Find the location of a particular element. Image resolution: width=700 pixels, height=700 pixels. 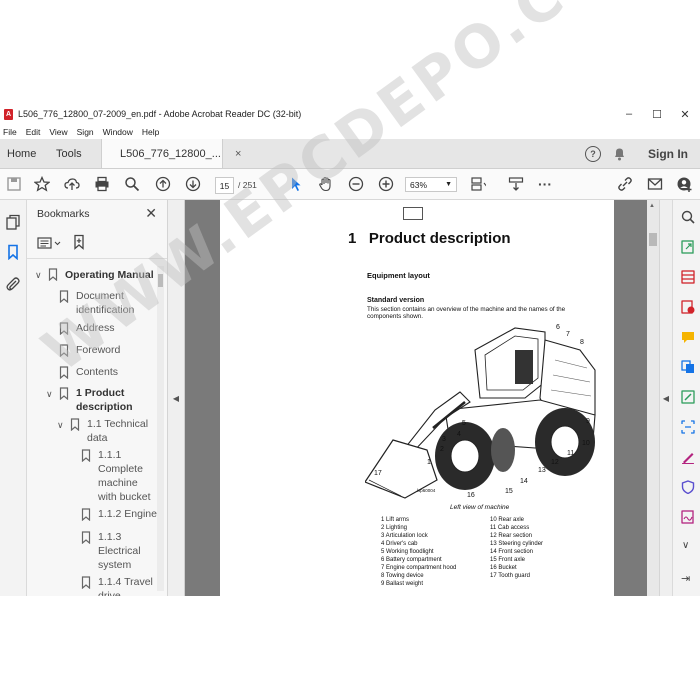

bookmark-operating-manual: Operating Manual is located at coordinates (109, 275).